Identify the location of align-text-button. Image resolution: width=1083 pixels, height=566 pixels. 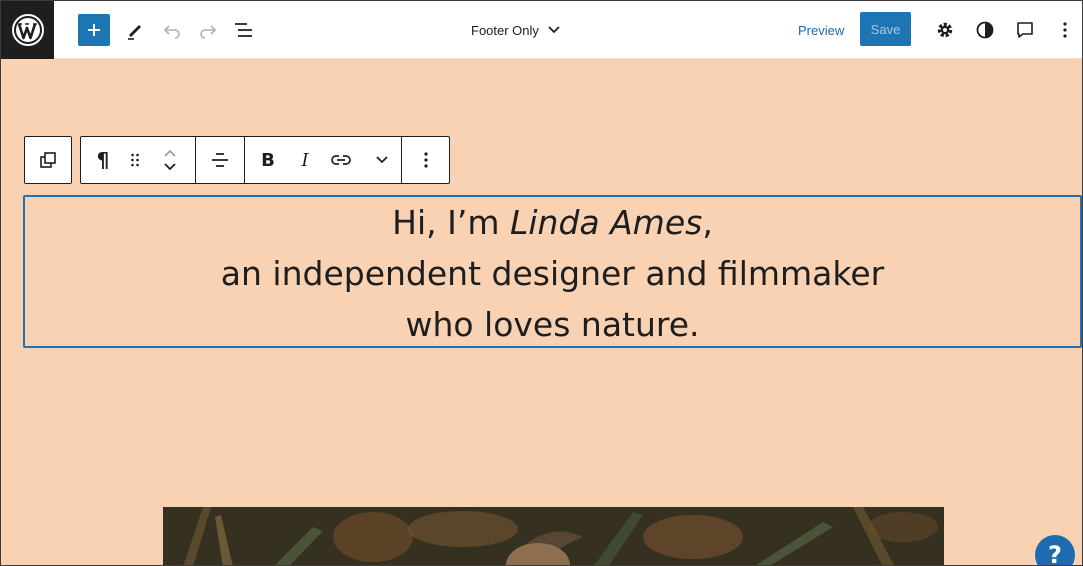
(220, 160).